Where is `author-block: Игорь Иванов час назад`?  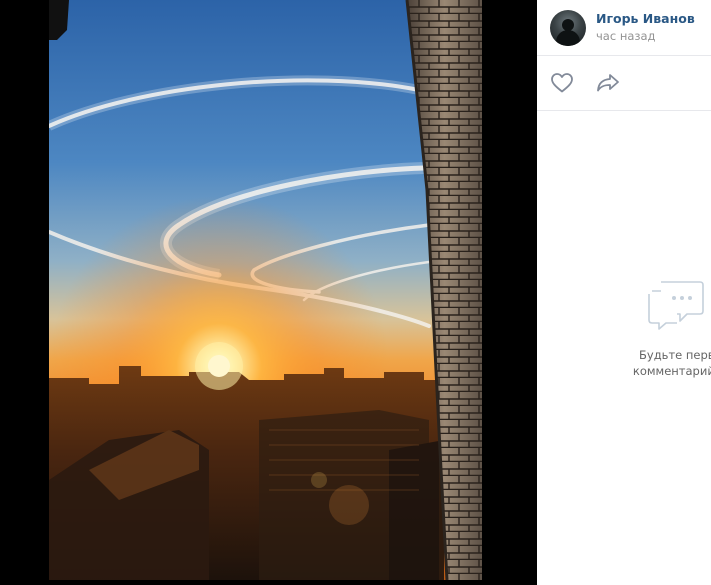
author-block: Игорь Иванов час назад is located at coordinates (624, 28).